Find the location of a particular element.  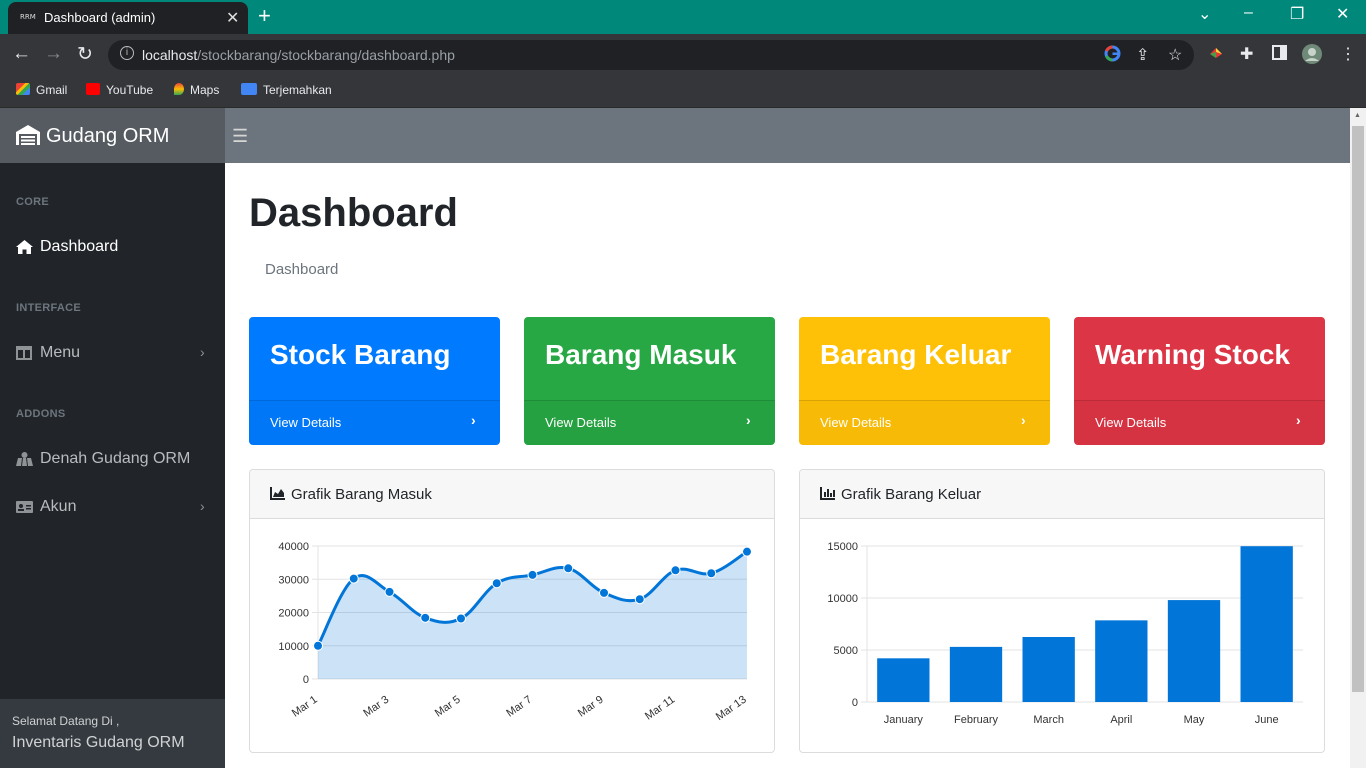

sidebar-toggle-icon: ☰ is located at coordinates (240, 136).